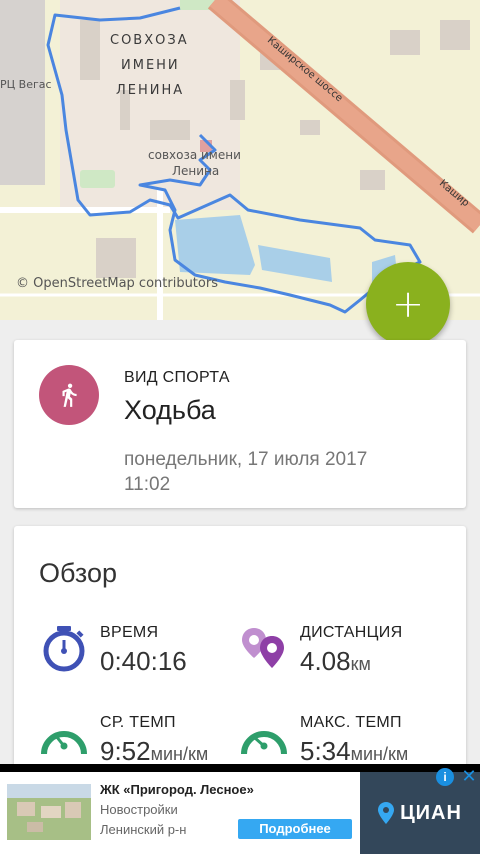  What do you see at coordinates (149, 40) in the screenshot?
I see `map-district-label-1: СОВХОЗА` at bounding box center [149, 40].